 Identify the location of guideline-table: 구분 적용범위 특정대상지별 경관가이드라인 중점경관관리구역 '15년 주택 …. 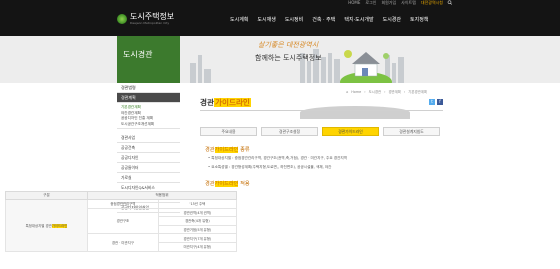
(121, 221).